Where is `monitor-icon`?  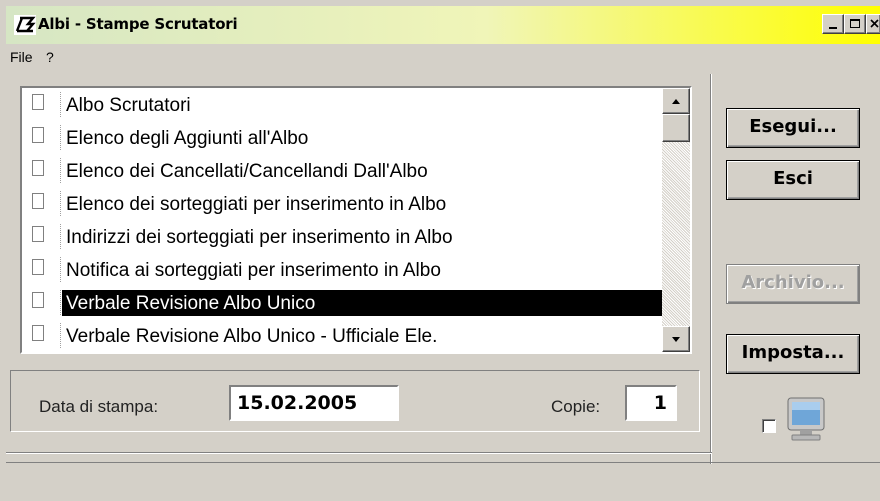
monitor-icon is located at coordinates (806, 420).